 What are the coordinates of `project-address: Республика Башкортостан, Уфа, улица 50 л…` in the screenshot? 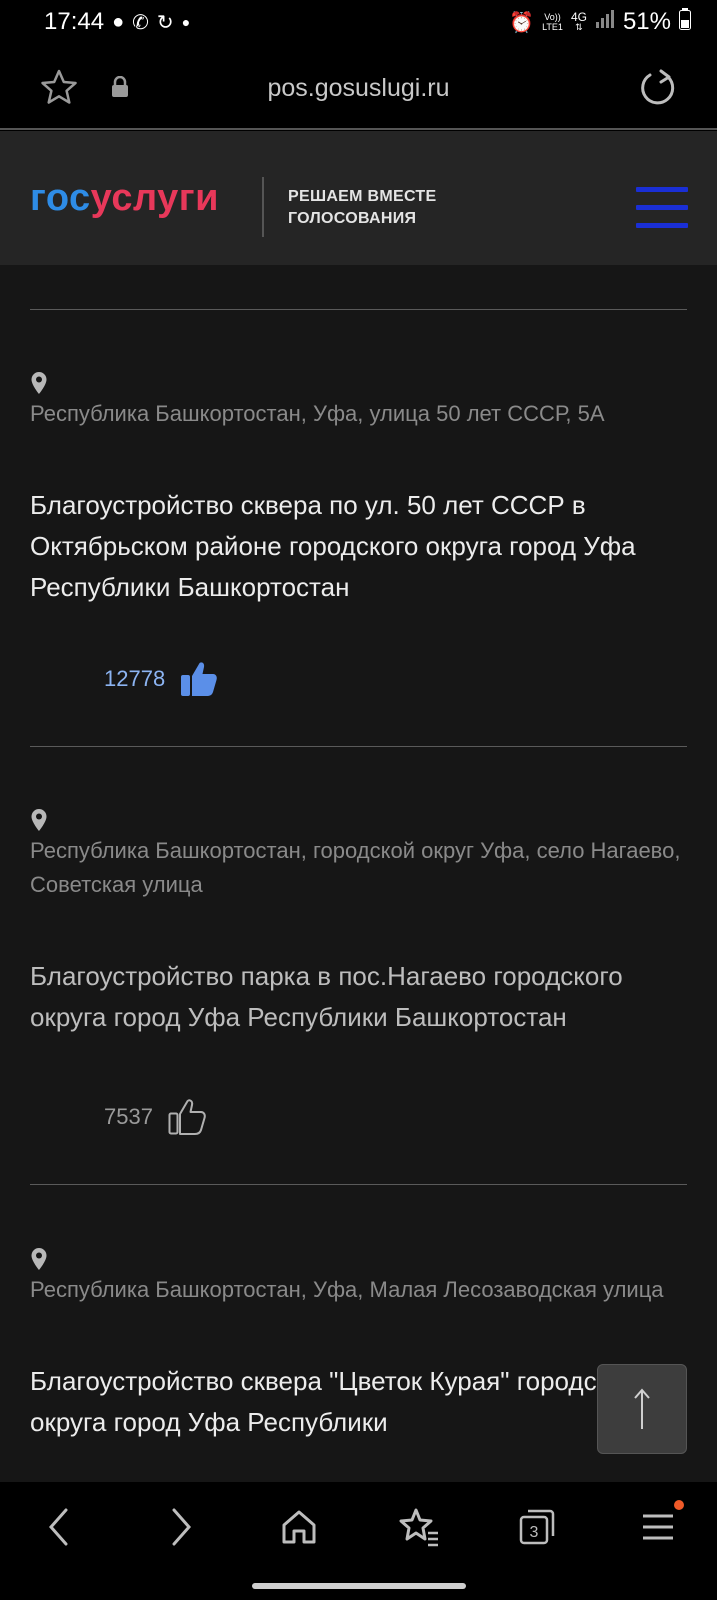 It's located at (317, 413).